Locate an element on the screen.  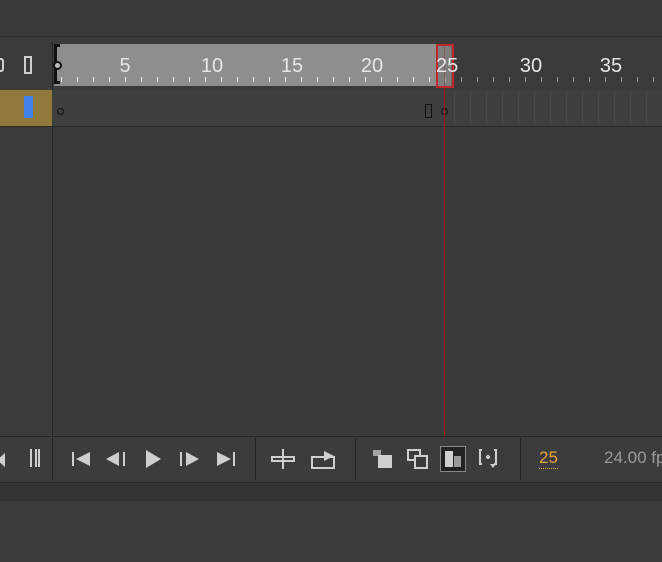
layer-color-swatch is located at coordinates (28, 107).